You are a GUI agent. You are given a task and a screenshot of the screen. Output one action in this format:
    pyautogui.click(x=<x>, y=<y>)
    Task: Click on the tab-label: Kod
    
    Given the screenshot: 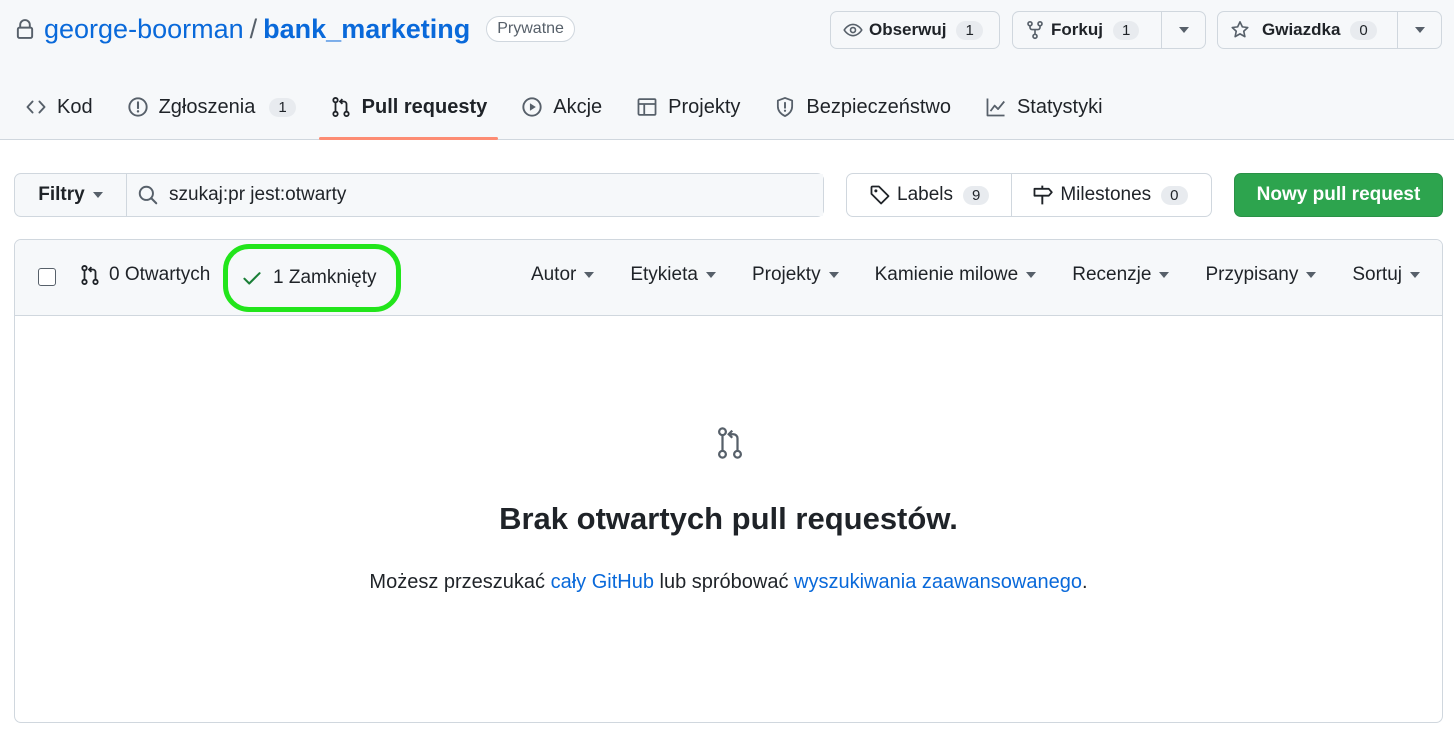 What is the action you would take?
    pyautogui.click(x=75, y=106)
    